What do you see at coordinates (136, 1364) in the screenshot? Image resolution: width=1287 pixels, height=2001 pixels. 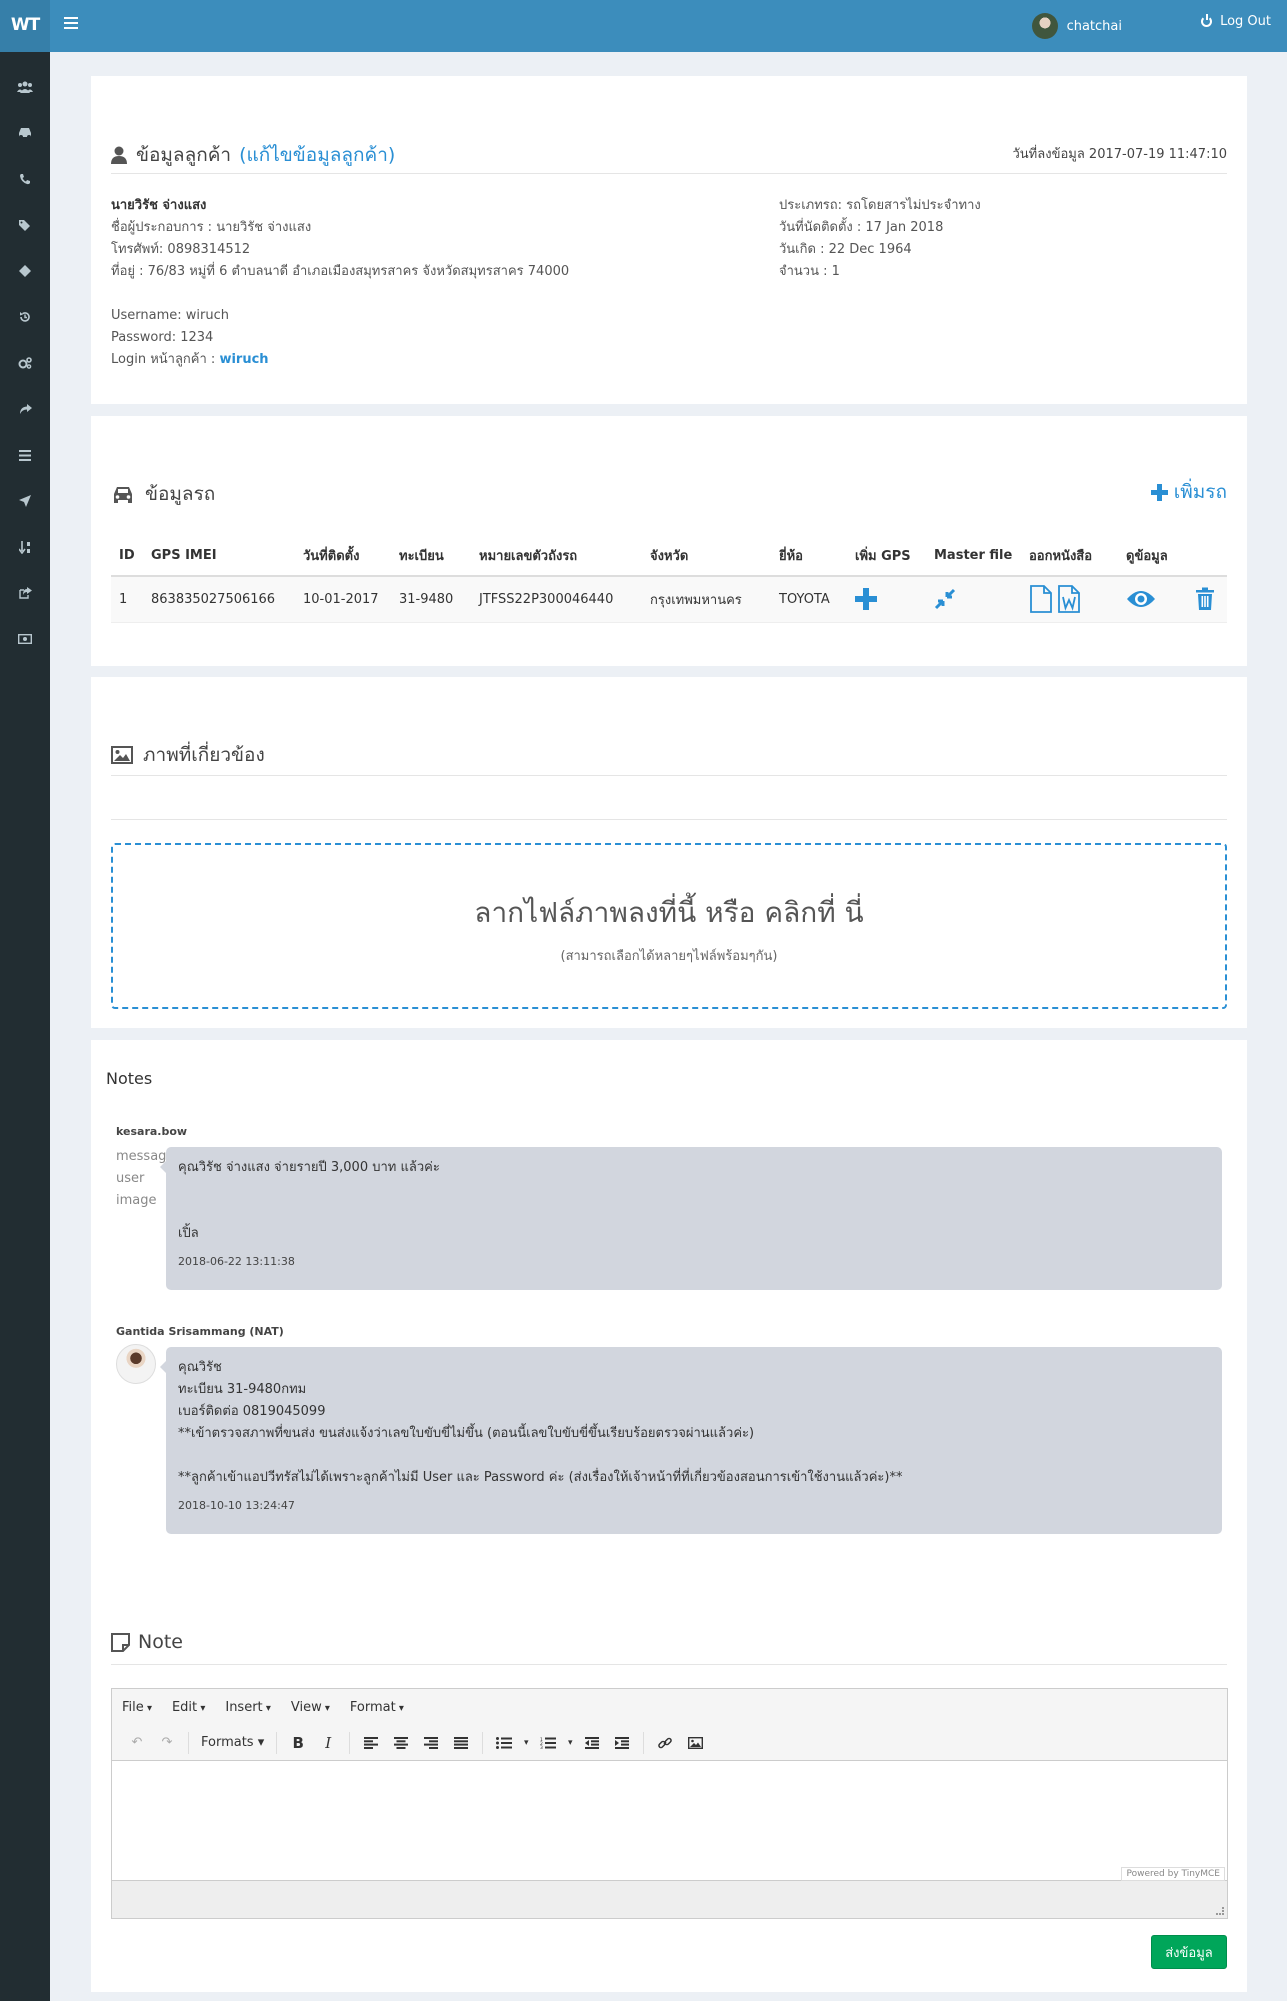 I see `user-avatar` at bounding box center [136, 1364].